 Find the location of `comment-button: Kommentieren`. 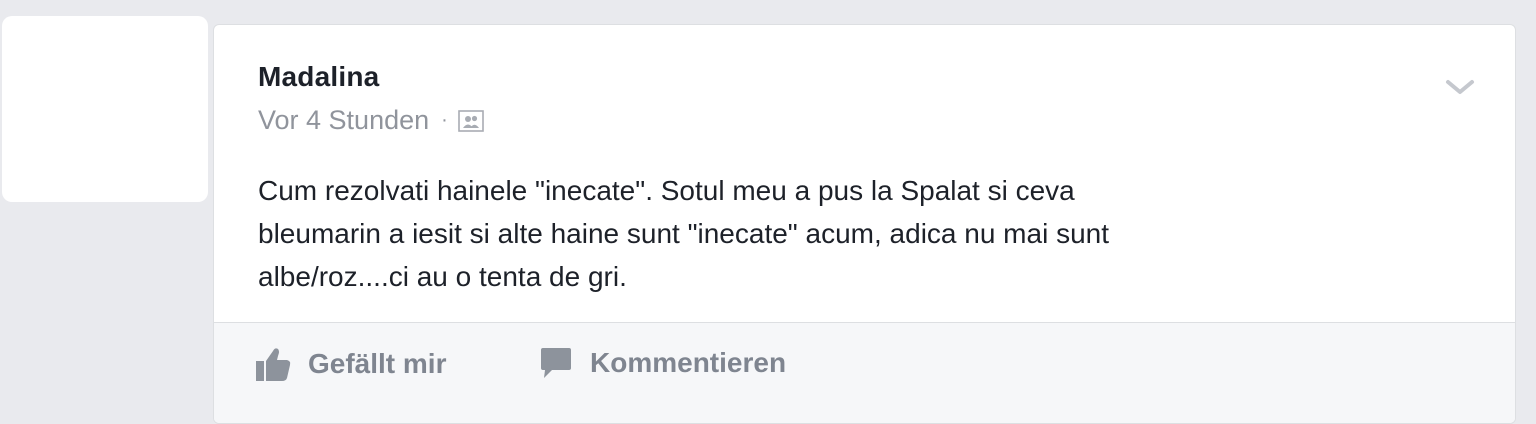

comment-button: Kommentieren is located at coordinates (662, 363).